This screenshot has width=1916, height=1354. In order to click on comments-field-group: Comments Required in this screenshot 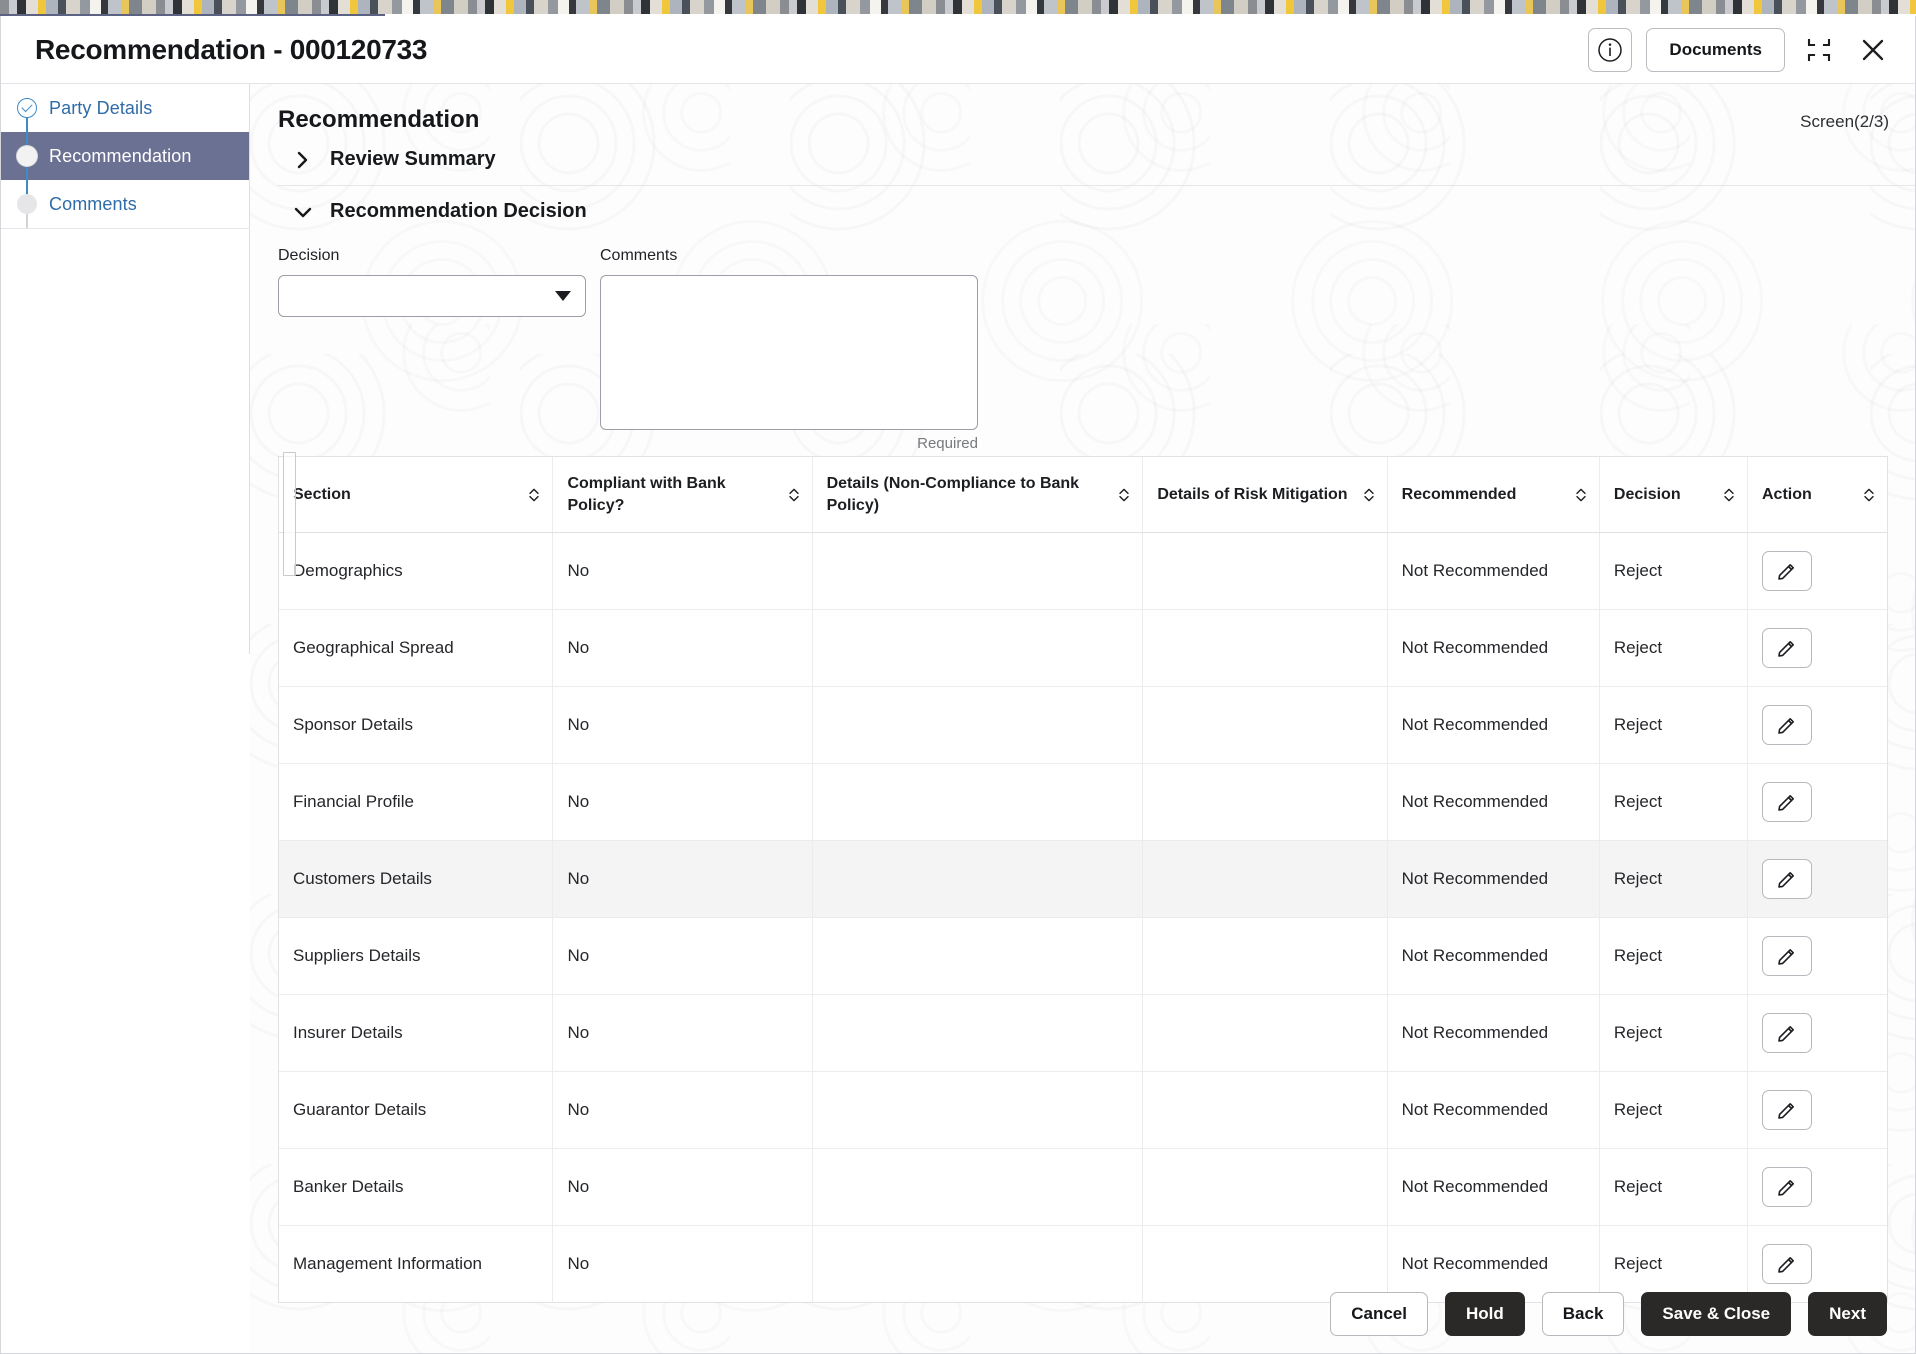, I will do `click(789, 349)`.